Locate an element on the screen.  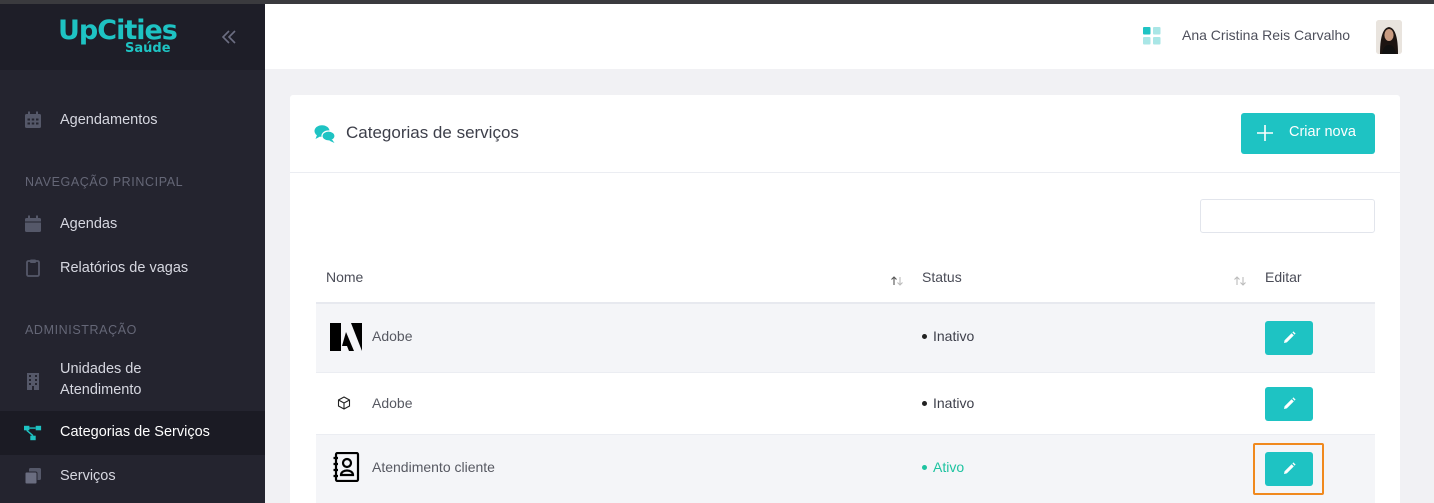
sidebar-item-agendamentos: Agendamentos is located at coordinates (132, 121).